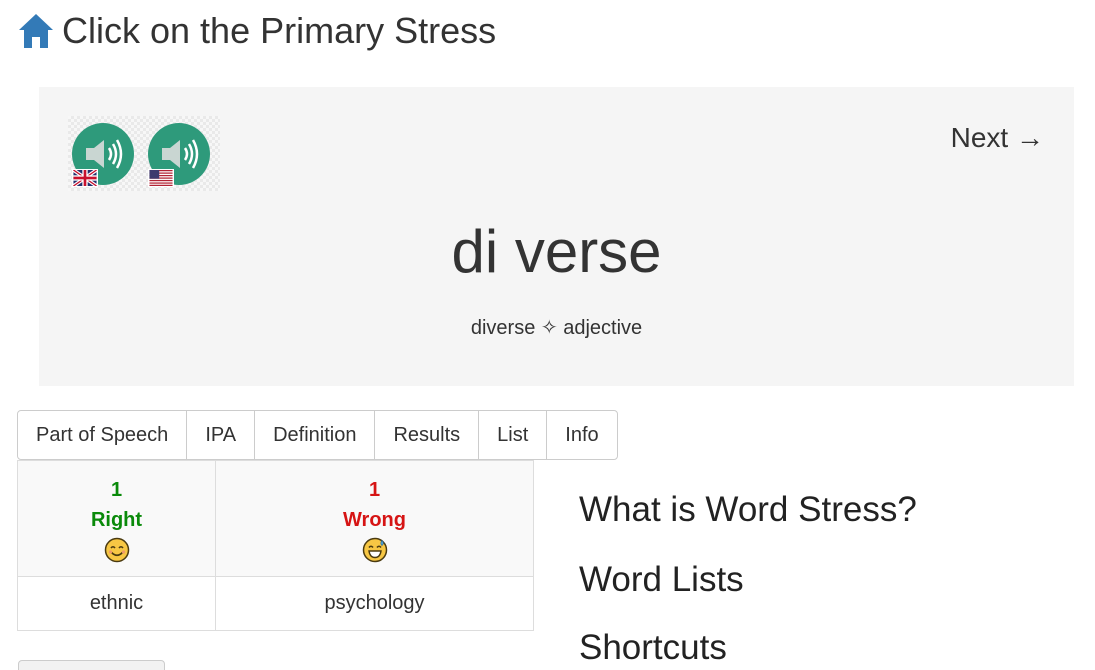 The width and height of the screenshot is (1095, 670). Describe the element at coordinates (997, 138) in the screenshot. I see `next-link: Next →` at that location.